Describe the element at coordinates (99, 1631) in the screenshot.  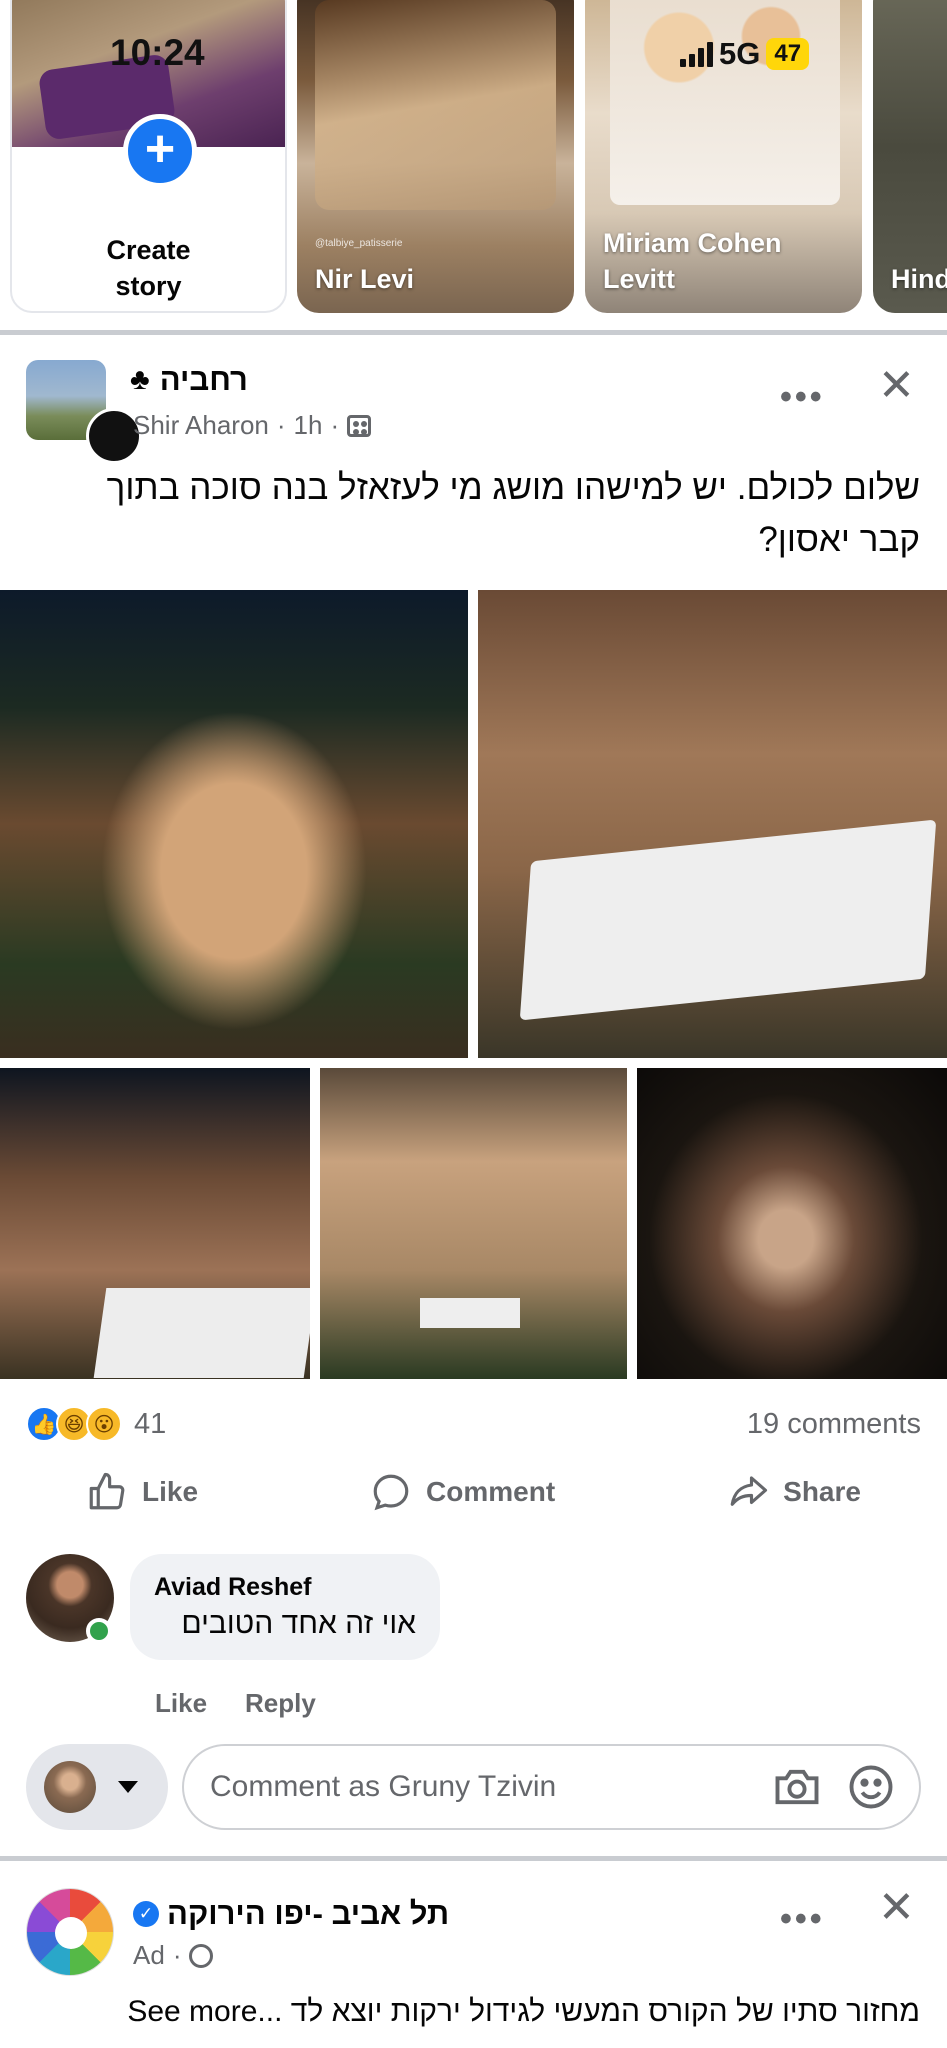
I see `online-status-icon` at that location.